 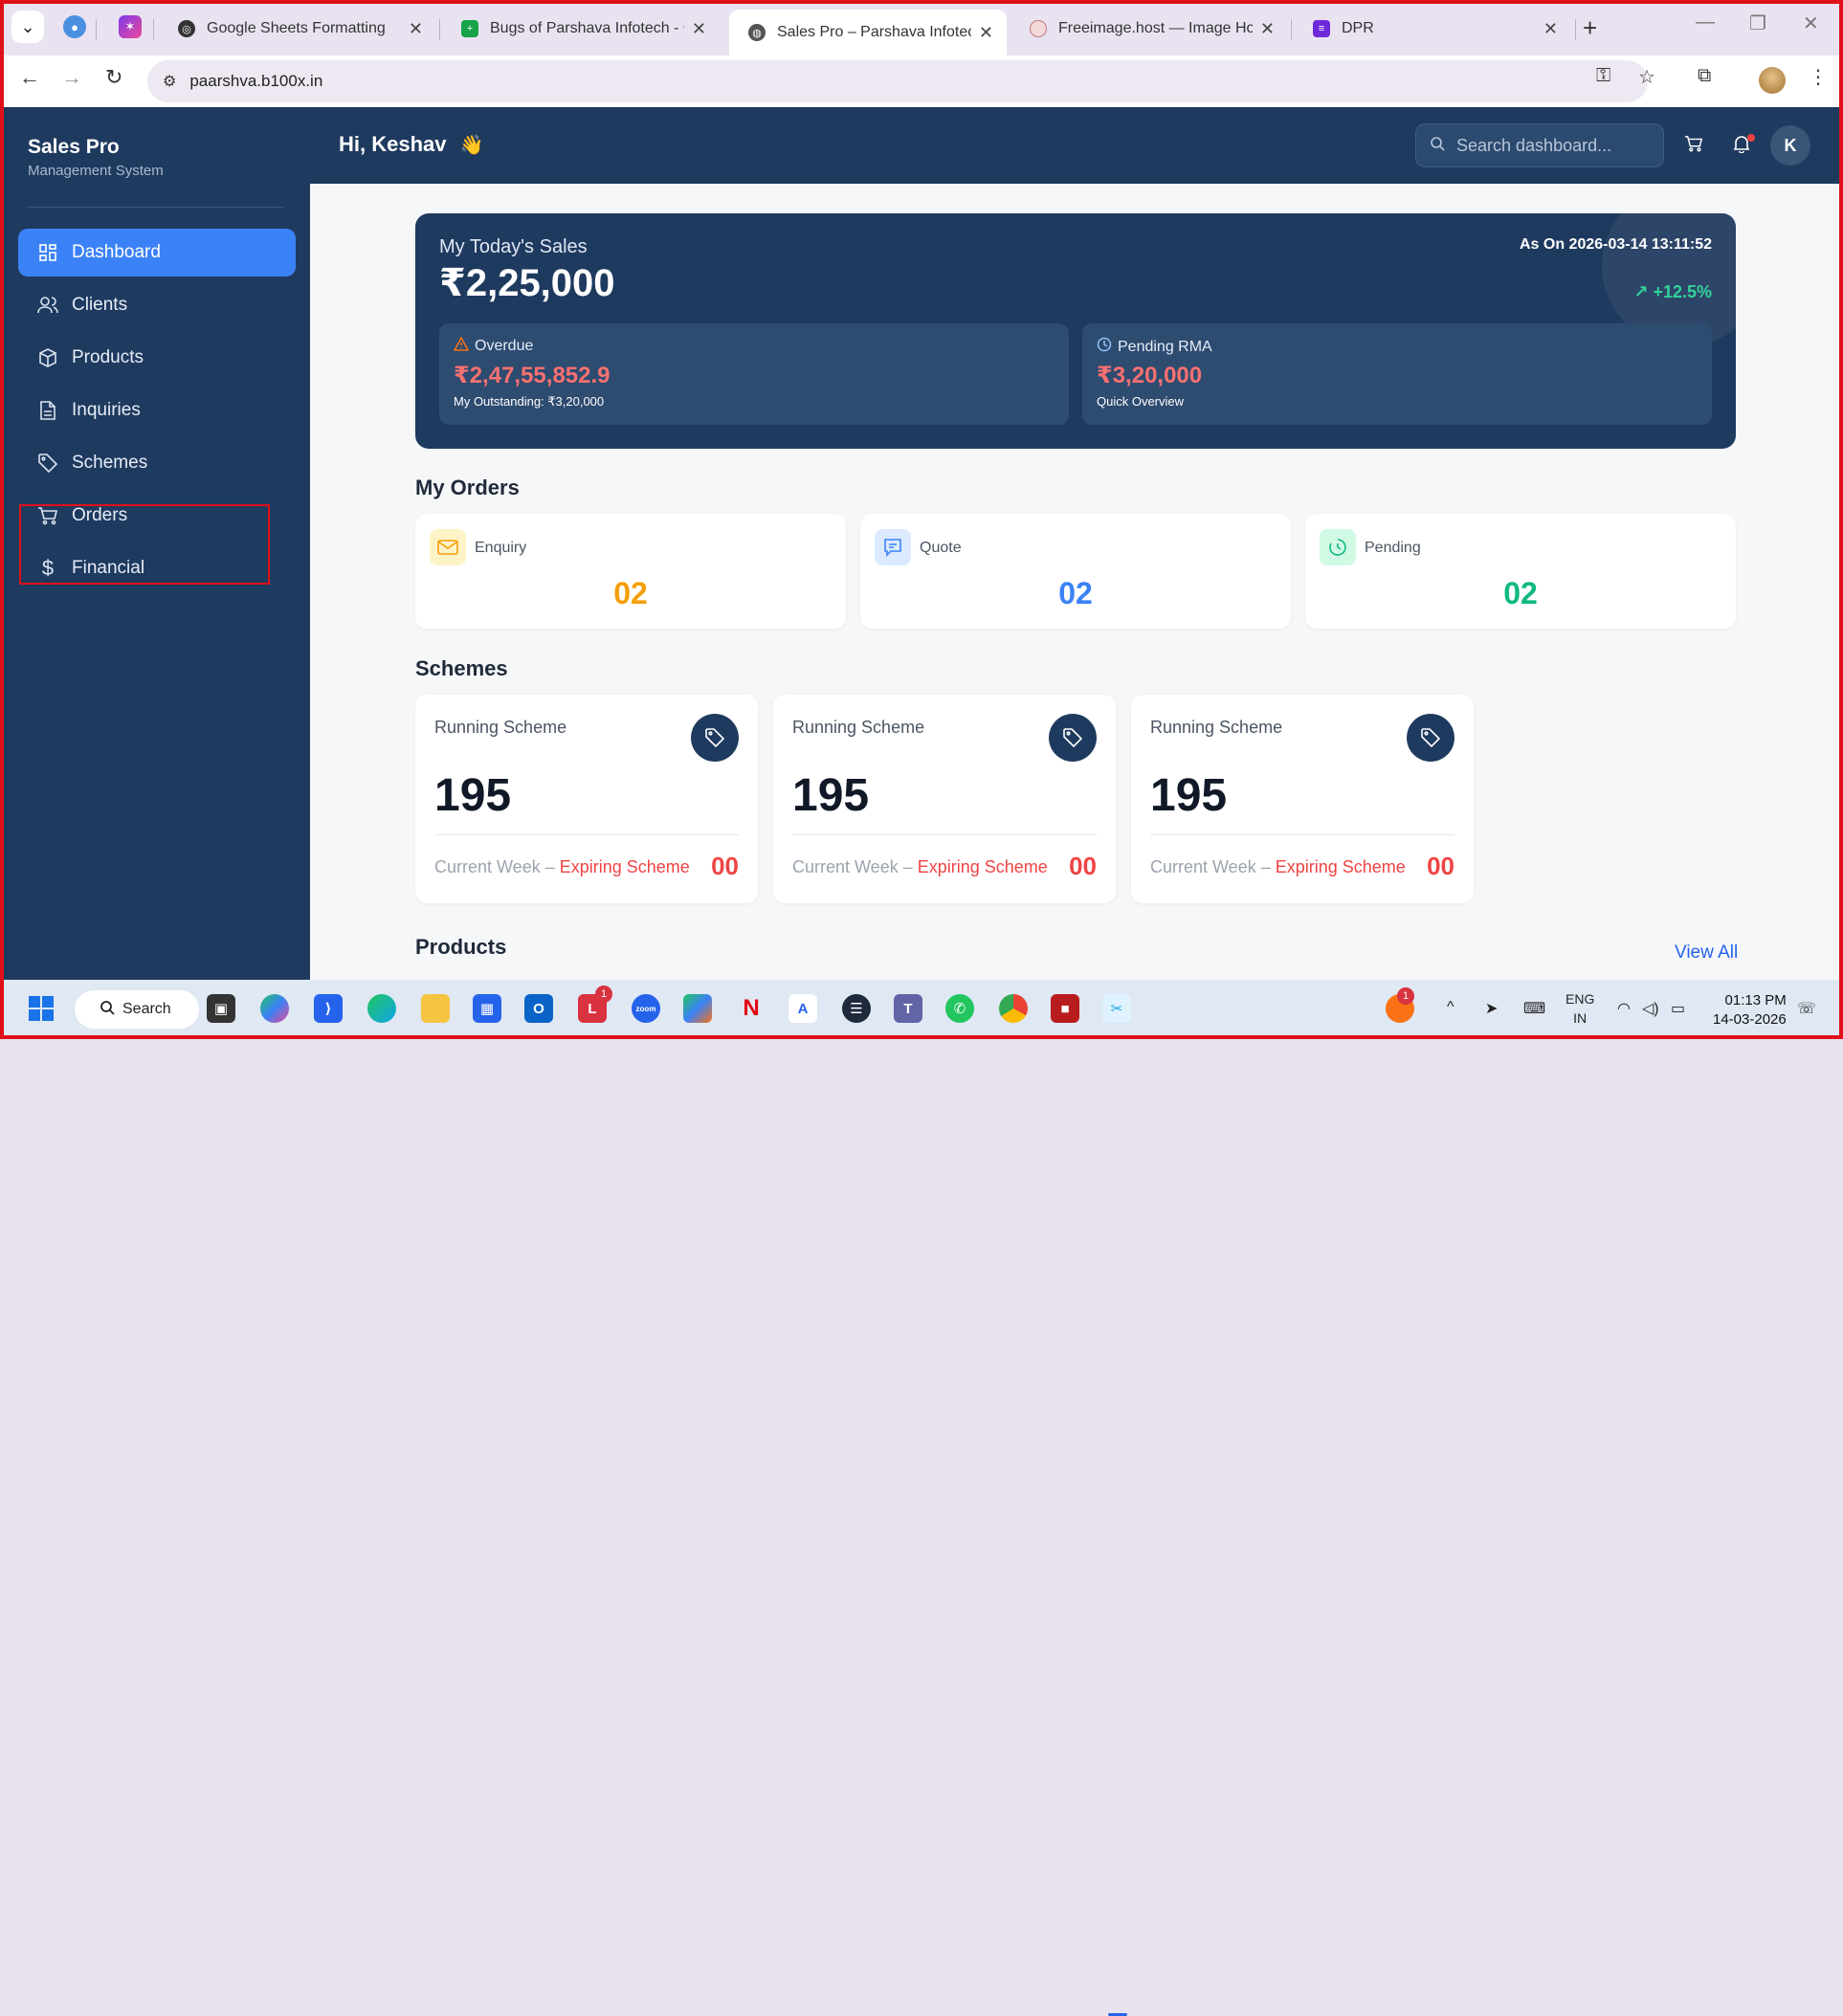 What do you see at coordinates (137, 1009) in the screenshot?
I see `taskbar-search: Search` at bounding box center [137, 1009].